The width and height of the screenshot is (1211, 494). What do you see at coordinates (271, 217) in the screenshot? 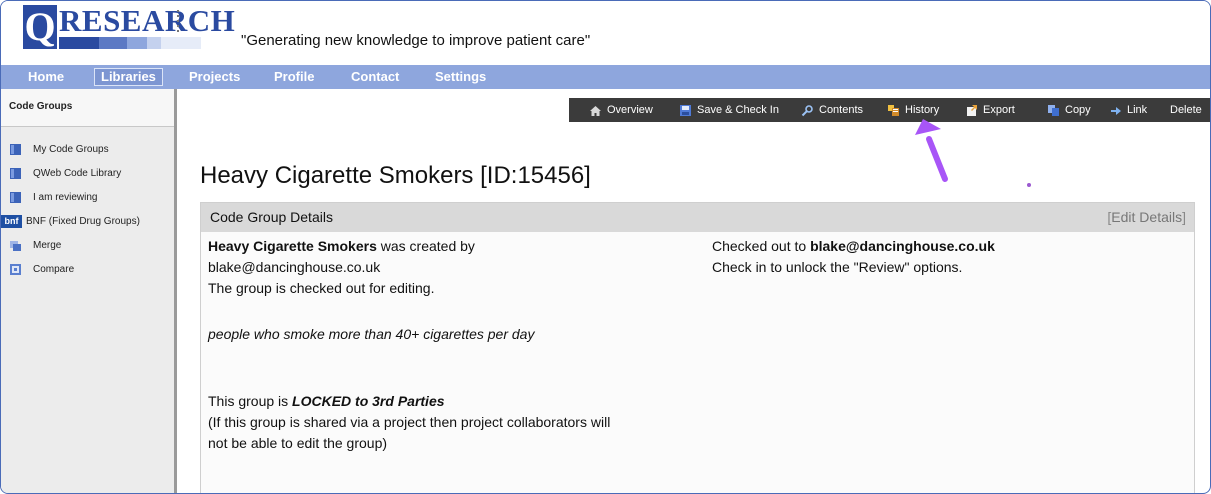
I see `panel-title: Code Group Details` at bounding box center [271, 217].